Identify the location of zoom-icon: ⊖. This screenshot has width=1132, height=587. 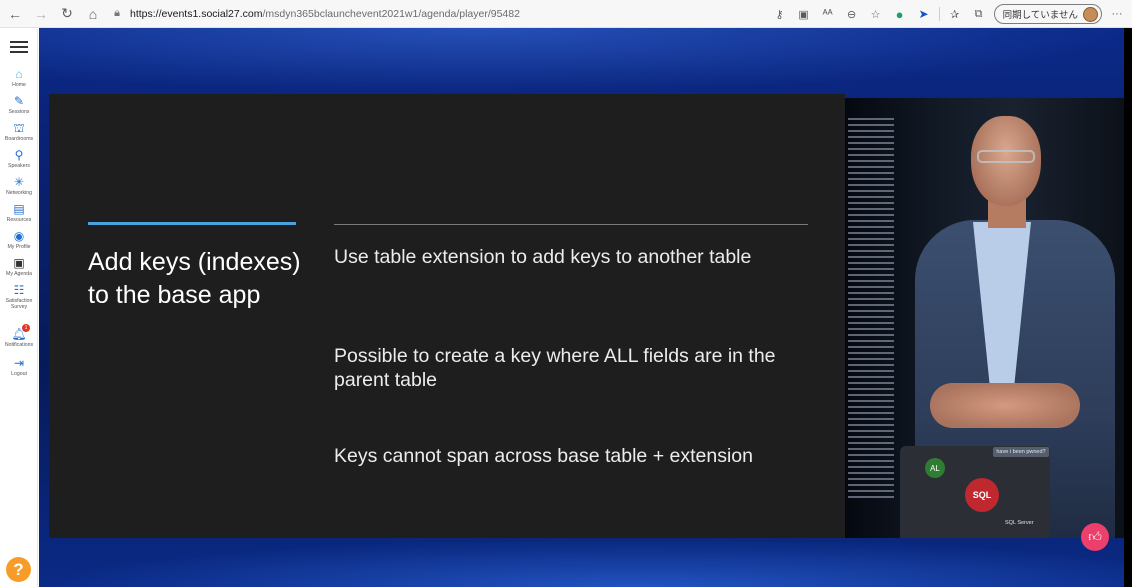
(852, 14).